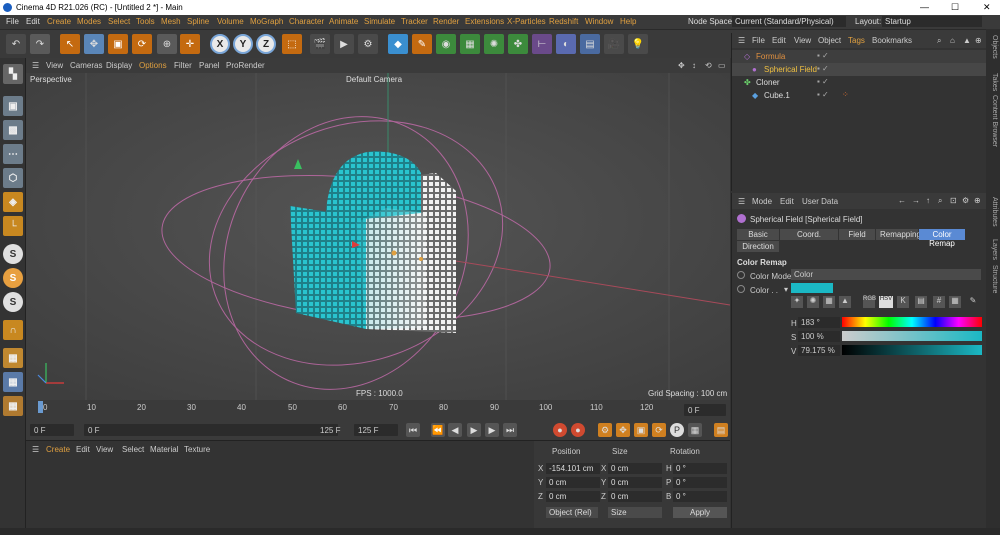 Image resolution: width=1000 pixels, height=535 pixels. Describe the element at coordinates (167, 44) in the screenshot. I see `recent-tools-icon: ⊕` at that location.